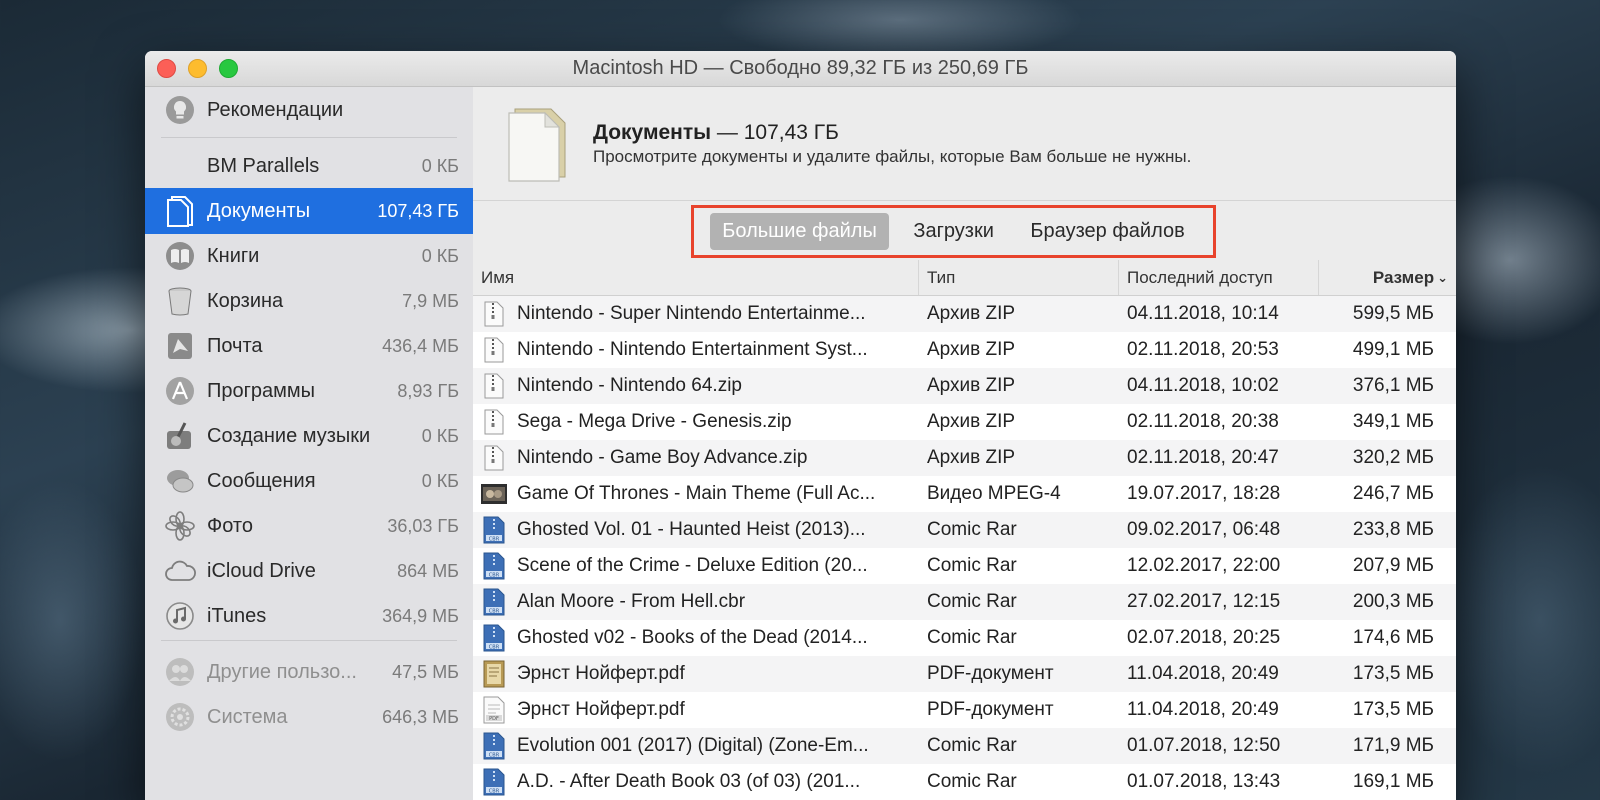 The width and height of the screenshot is (1600, 800). Describe the element at coordinates (629, 385) in the screenshot. I see `file-name: Nintendo - Nintendo 64.zip` at that location.